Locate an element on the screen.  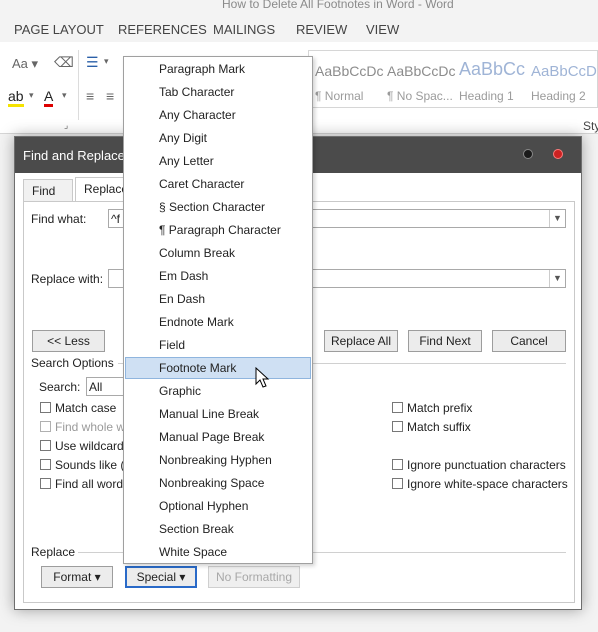
tab-review: REVIEW is located at coordinates (321, 29).